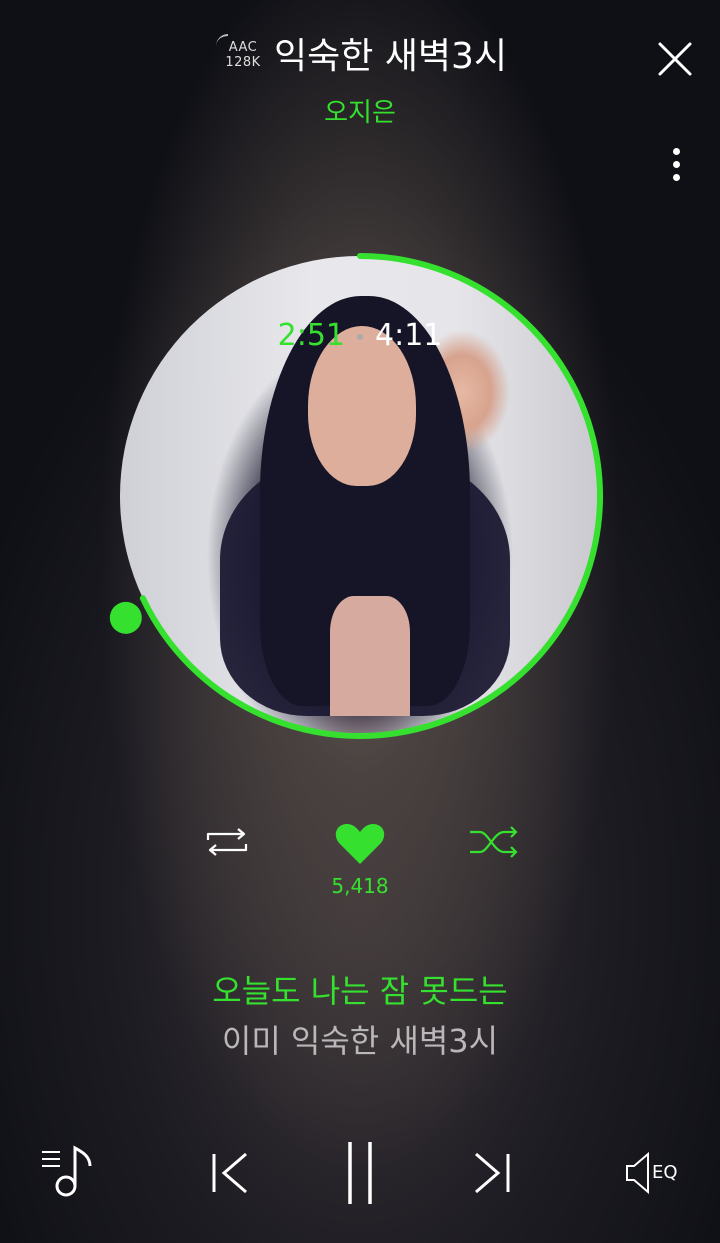  I want to click on skip-next-icon, so click(491, 1173).